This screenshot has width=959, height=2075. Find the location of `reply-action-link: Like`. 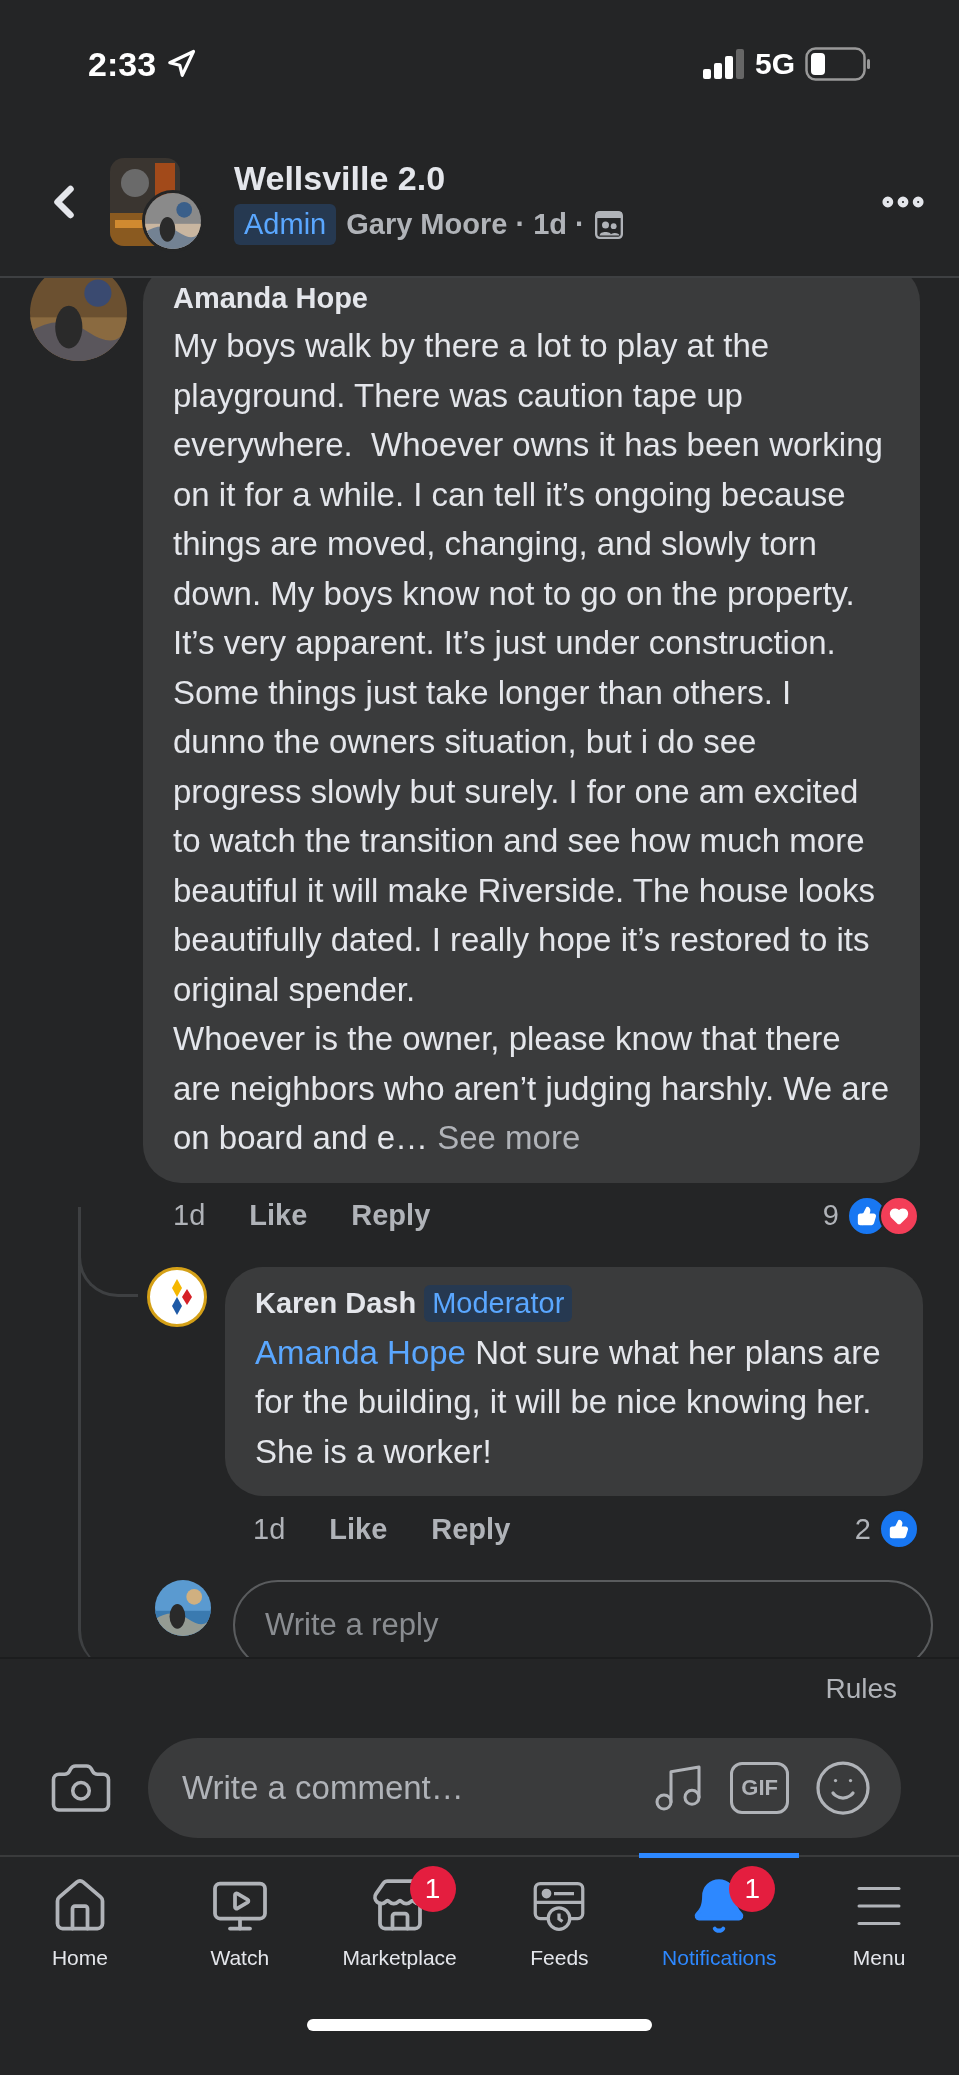

reply-action-link: Like is located at coordinates (358, 1529).